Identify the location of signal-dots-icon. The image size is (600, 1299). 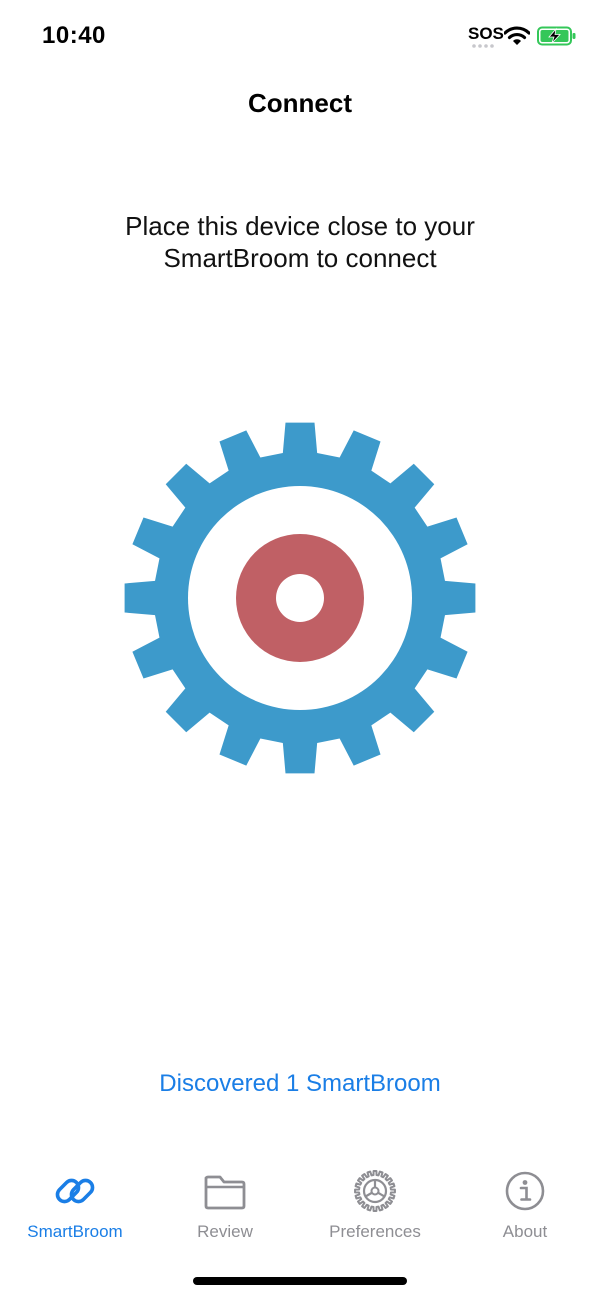
(483, 46).